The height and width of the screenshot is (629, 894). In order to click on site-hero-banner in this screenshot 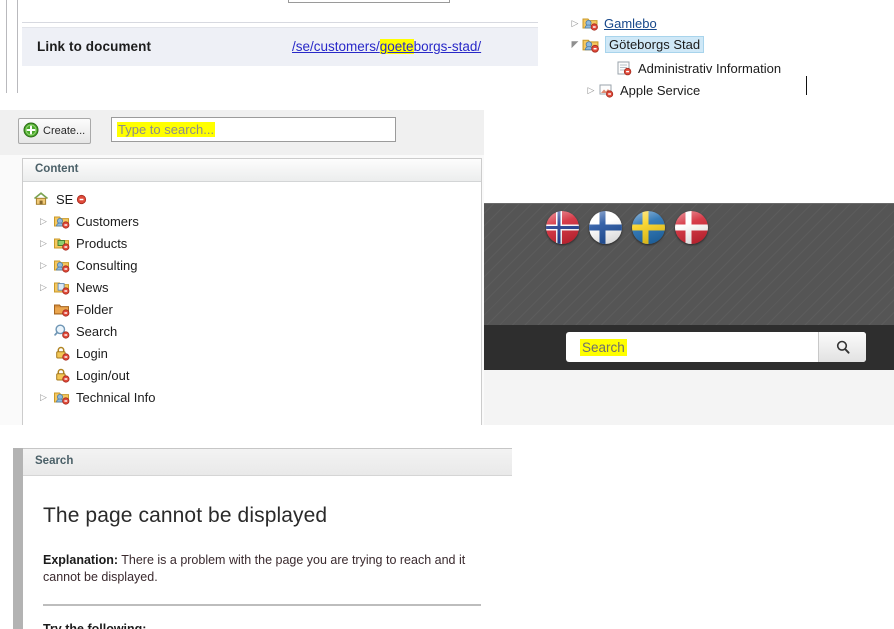, I will do `click(689, 264)`.